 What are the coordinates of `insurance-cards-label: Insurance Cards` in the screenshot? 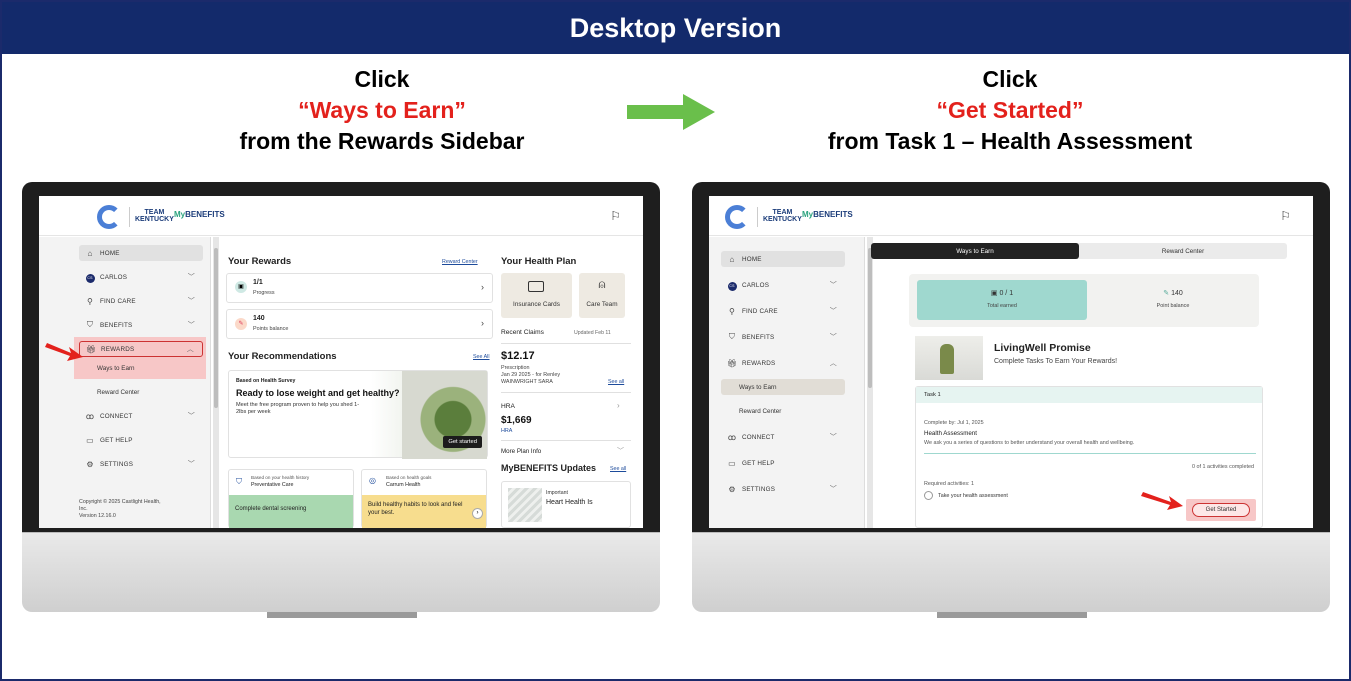 It's located at (536, 304).